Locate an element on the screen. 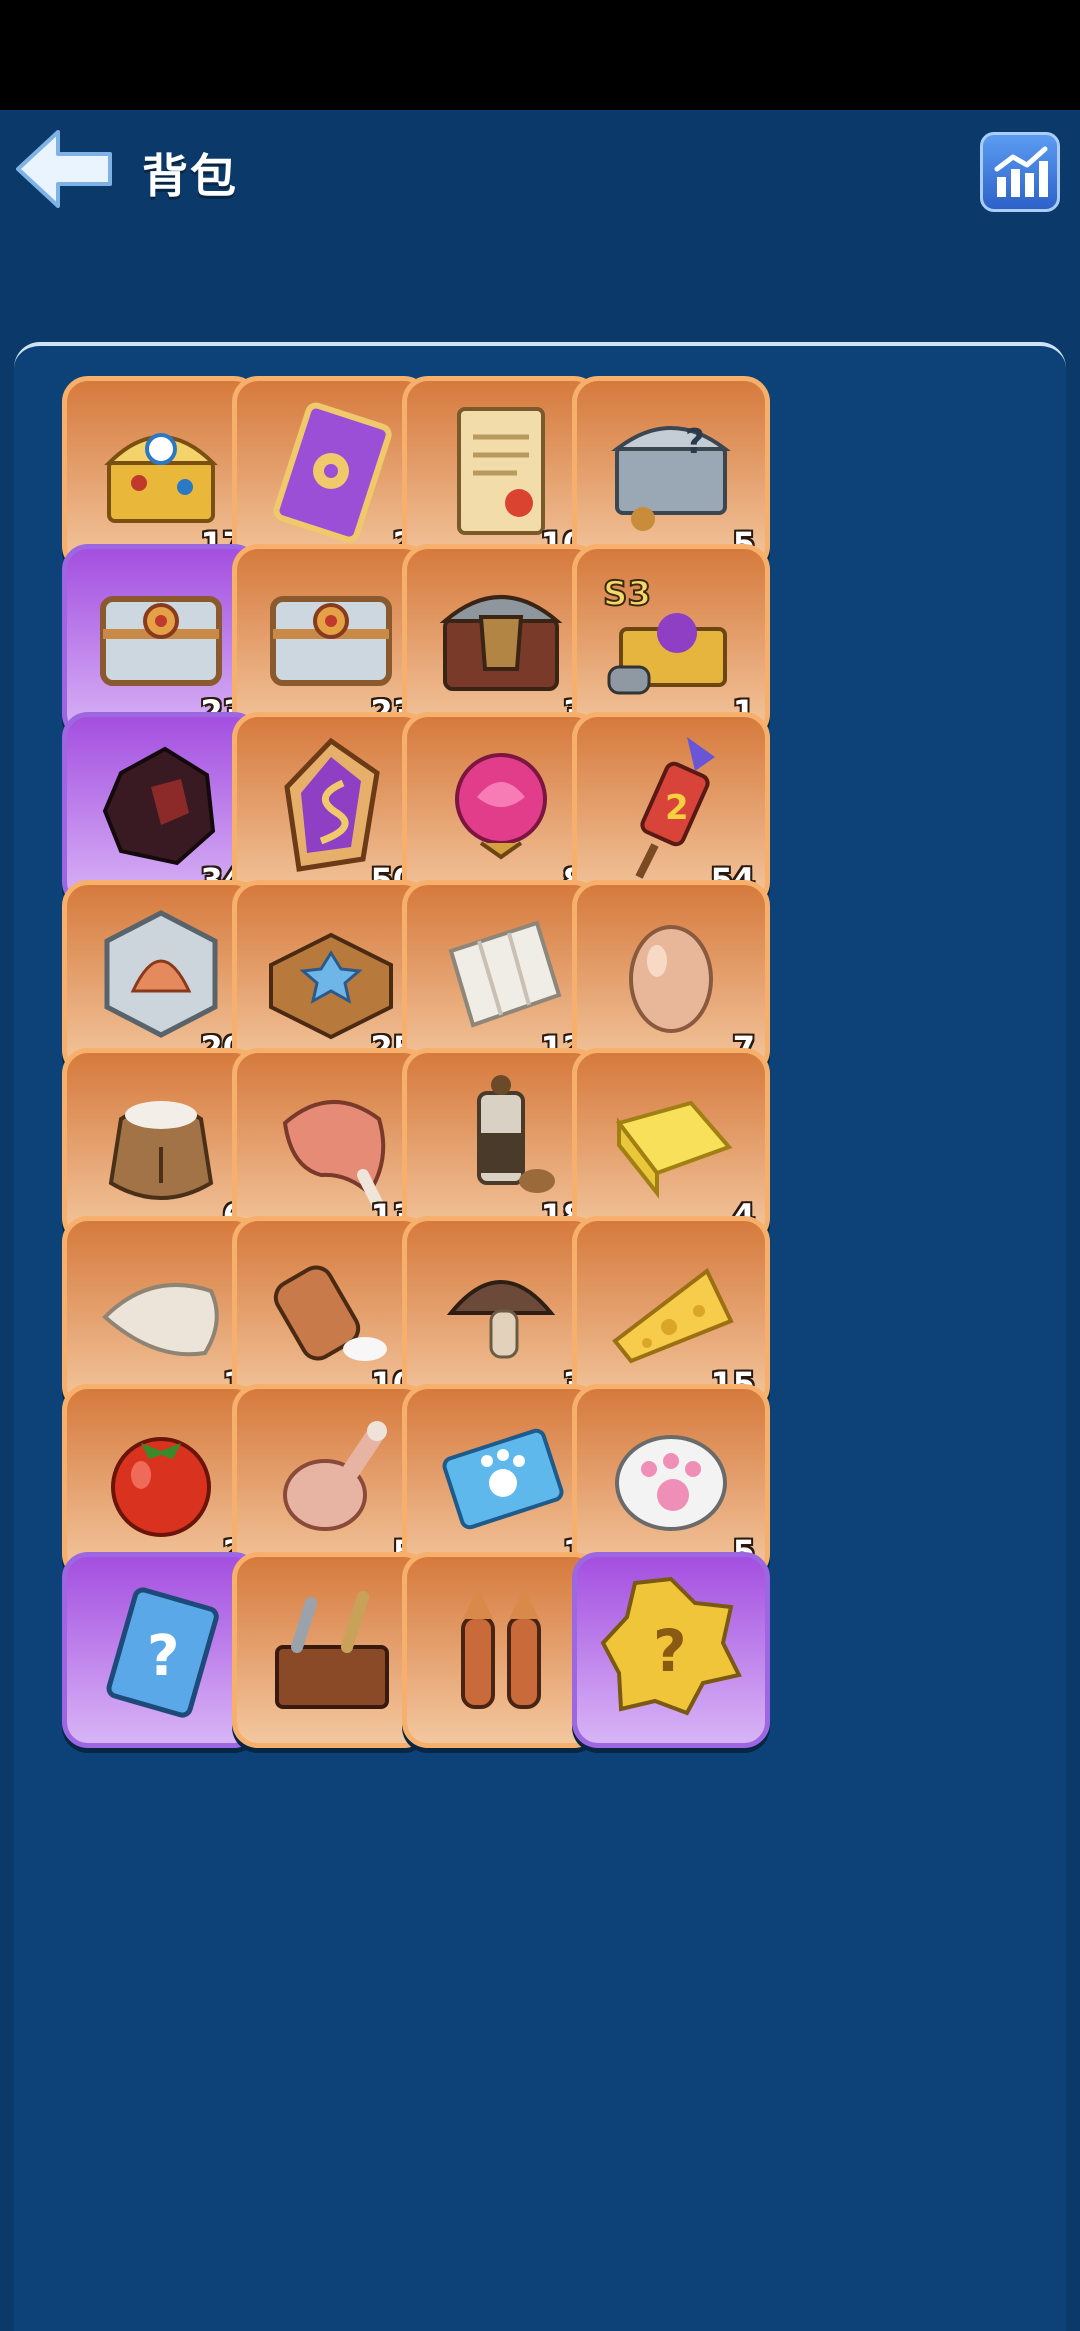 The image size is (1080, 2331). inventory-item: 6 is located at coordinates (161, 1146).